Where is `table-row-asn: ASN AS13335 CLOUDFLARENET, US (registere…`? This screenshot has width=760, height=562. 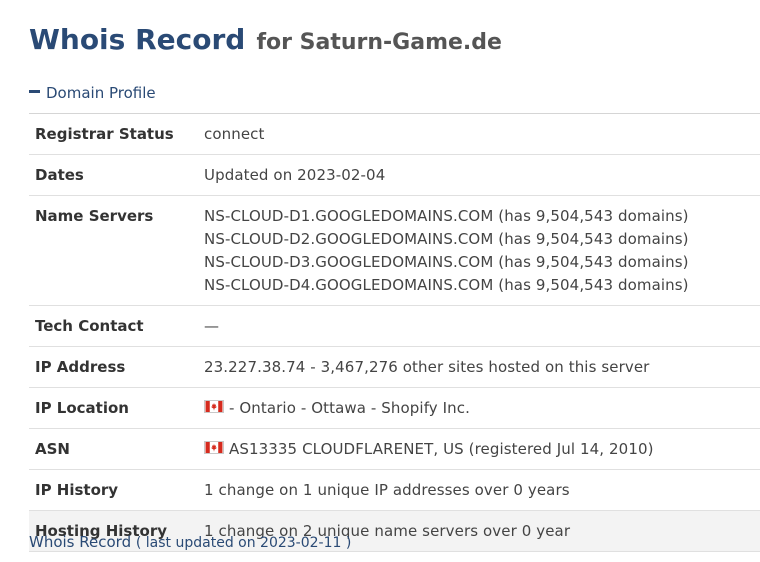
table-row-asn: ASN AS13335 CLOUDFLARENET, US (registere… is located at coordinates (394, 449).